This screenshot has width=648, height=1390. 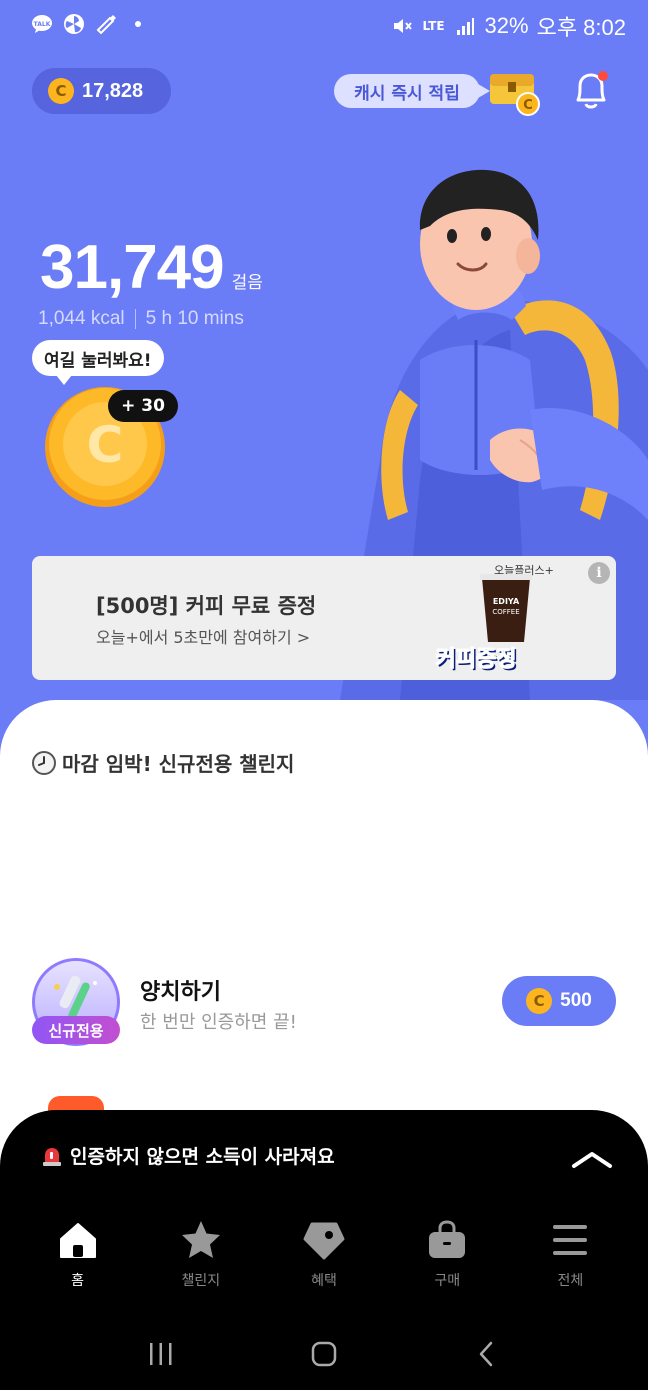 I want to click on talk-icon: TALK, so click(x=42, y=24).